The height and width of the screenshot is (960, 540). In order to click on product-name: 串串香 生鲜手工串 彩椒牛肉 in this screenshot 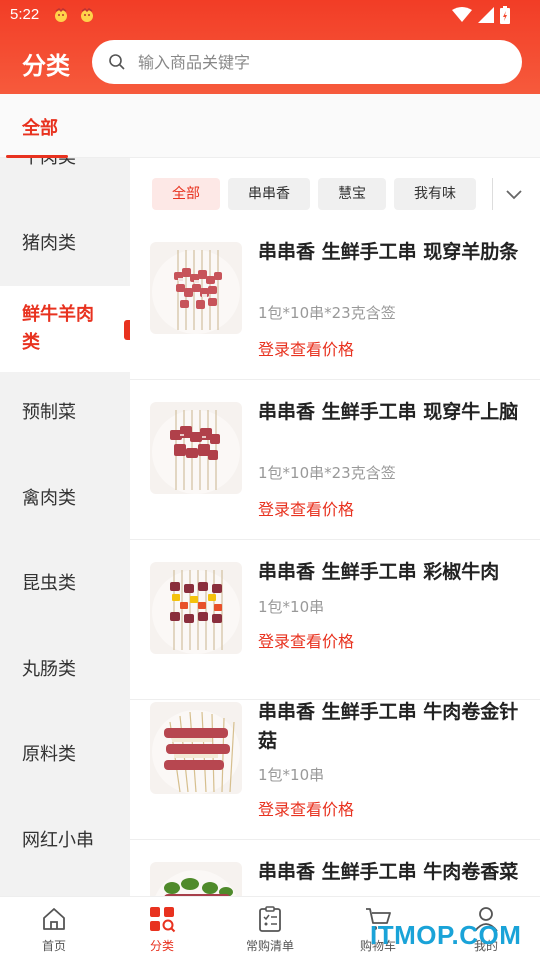, I will do `click(379, 572)`.